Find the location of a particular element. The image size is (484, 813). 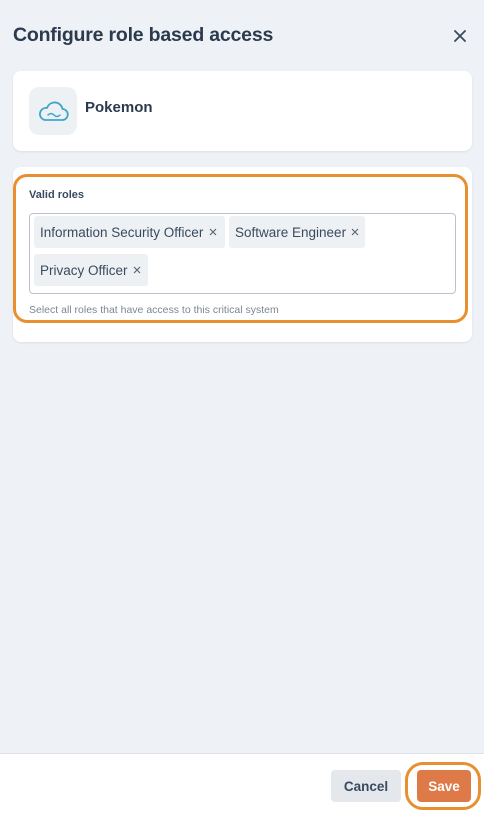

cancel-button: Cancel is located at coordinates (366, 786).